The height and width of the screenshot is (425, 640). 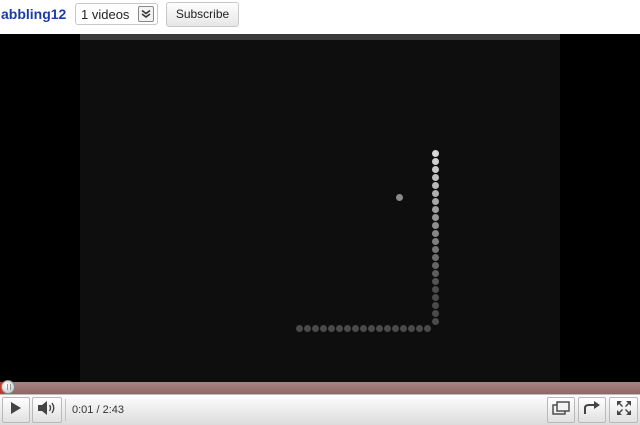 What do you see at coordinates (320, 37) in the screenshot?
I see `video-frame-border` at bounding box center [320, 37].